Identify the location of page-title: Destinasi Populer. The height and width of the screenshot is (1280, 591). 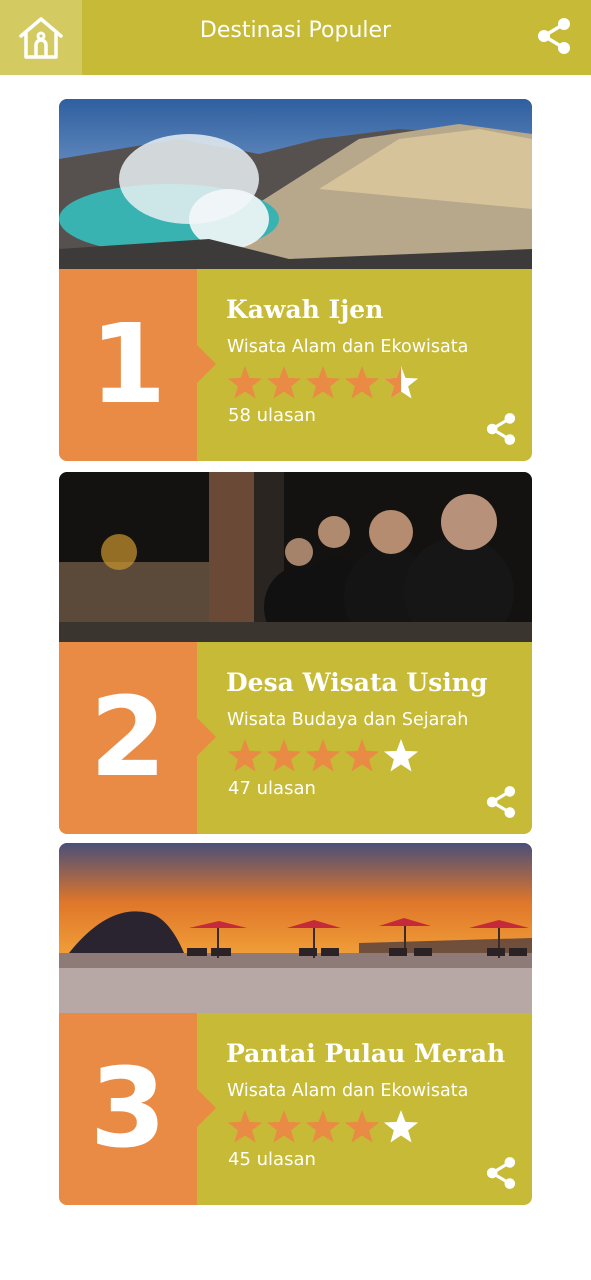
(295, 30).